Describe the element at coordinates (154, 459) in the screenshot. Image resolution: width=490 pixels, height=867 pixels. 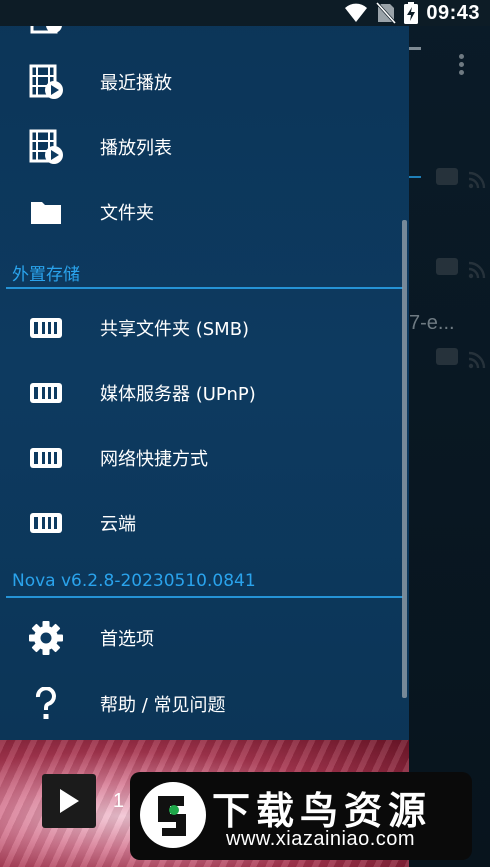
I see `menu-label: 网络快捷方式` at that location.